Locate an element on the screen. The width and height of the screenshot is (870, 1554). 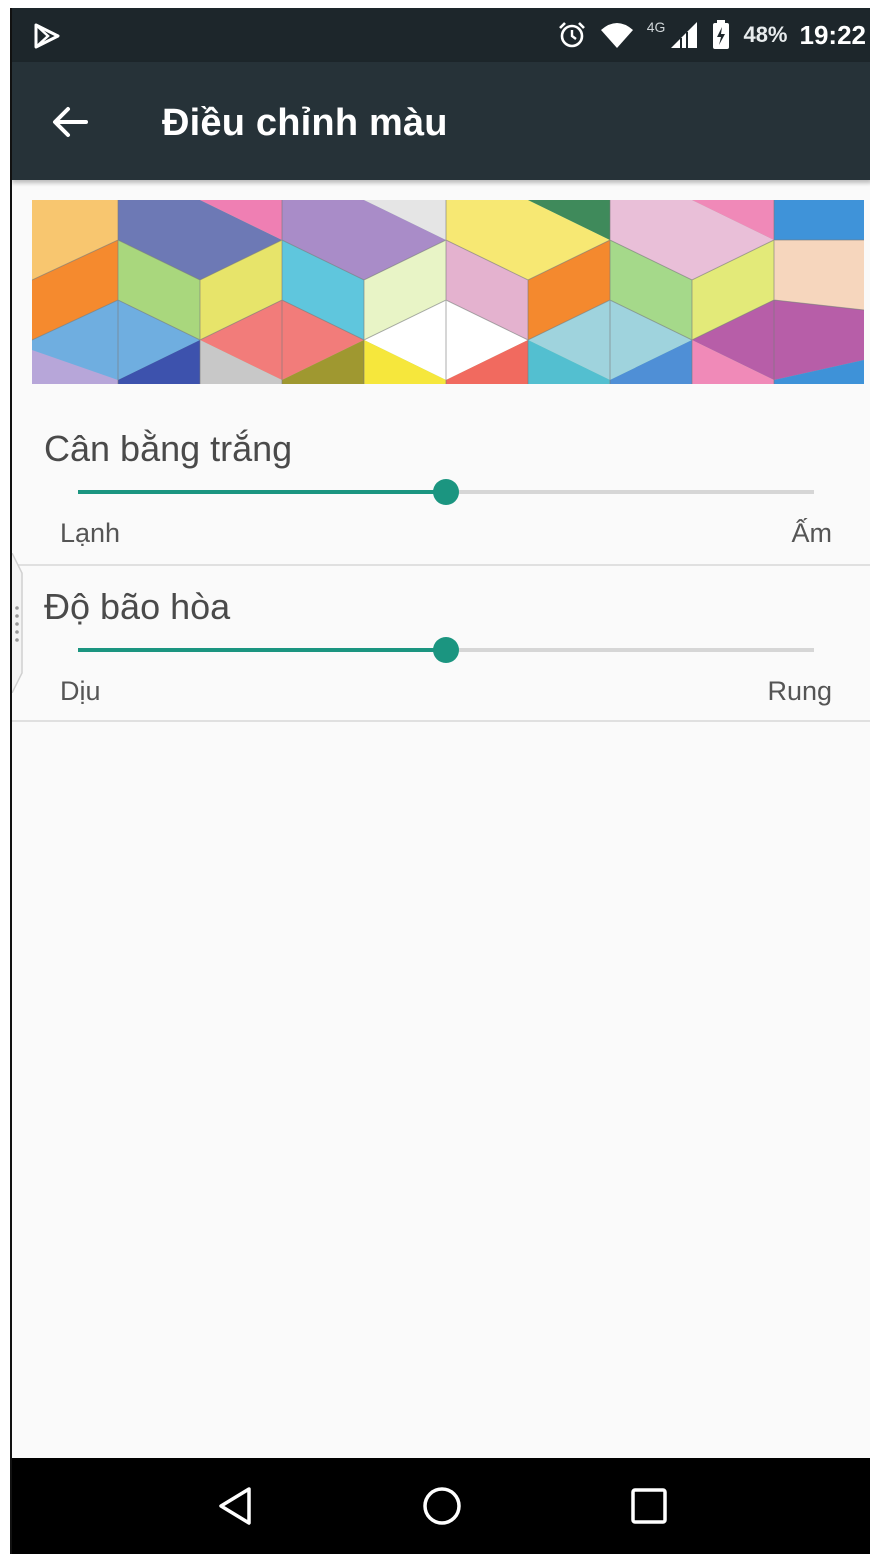
saturation-slider-thumb is located at coordinates (446, 650).